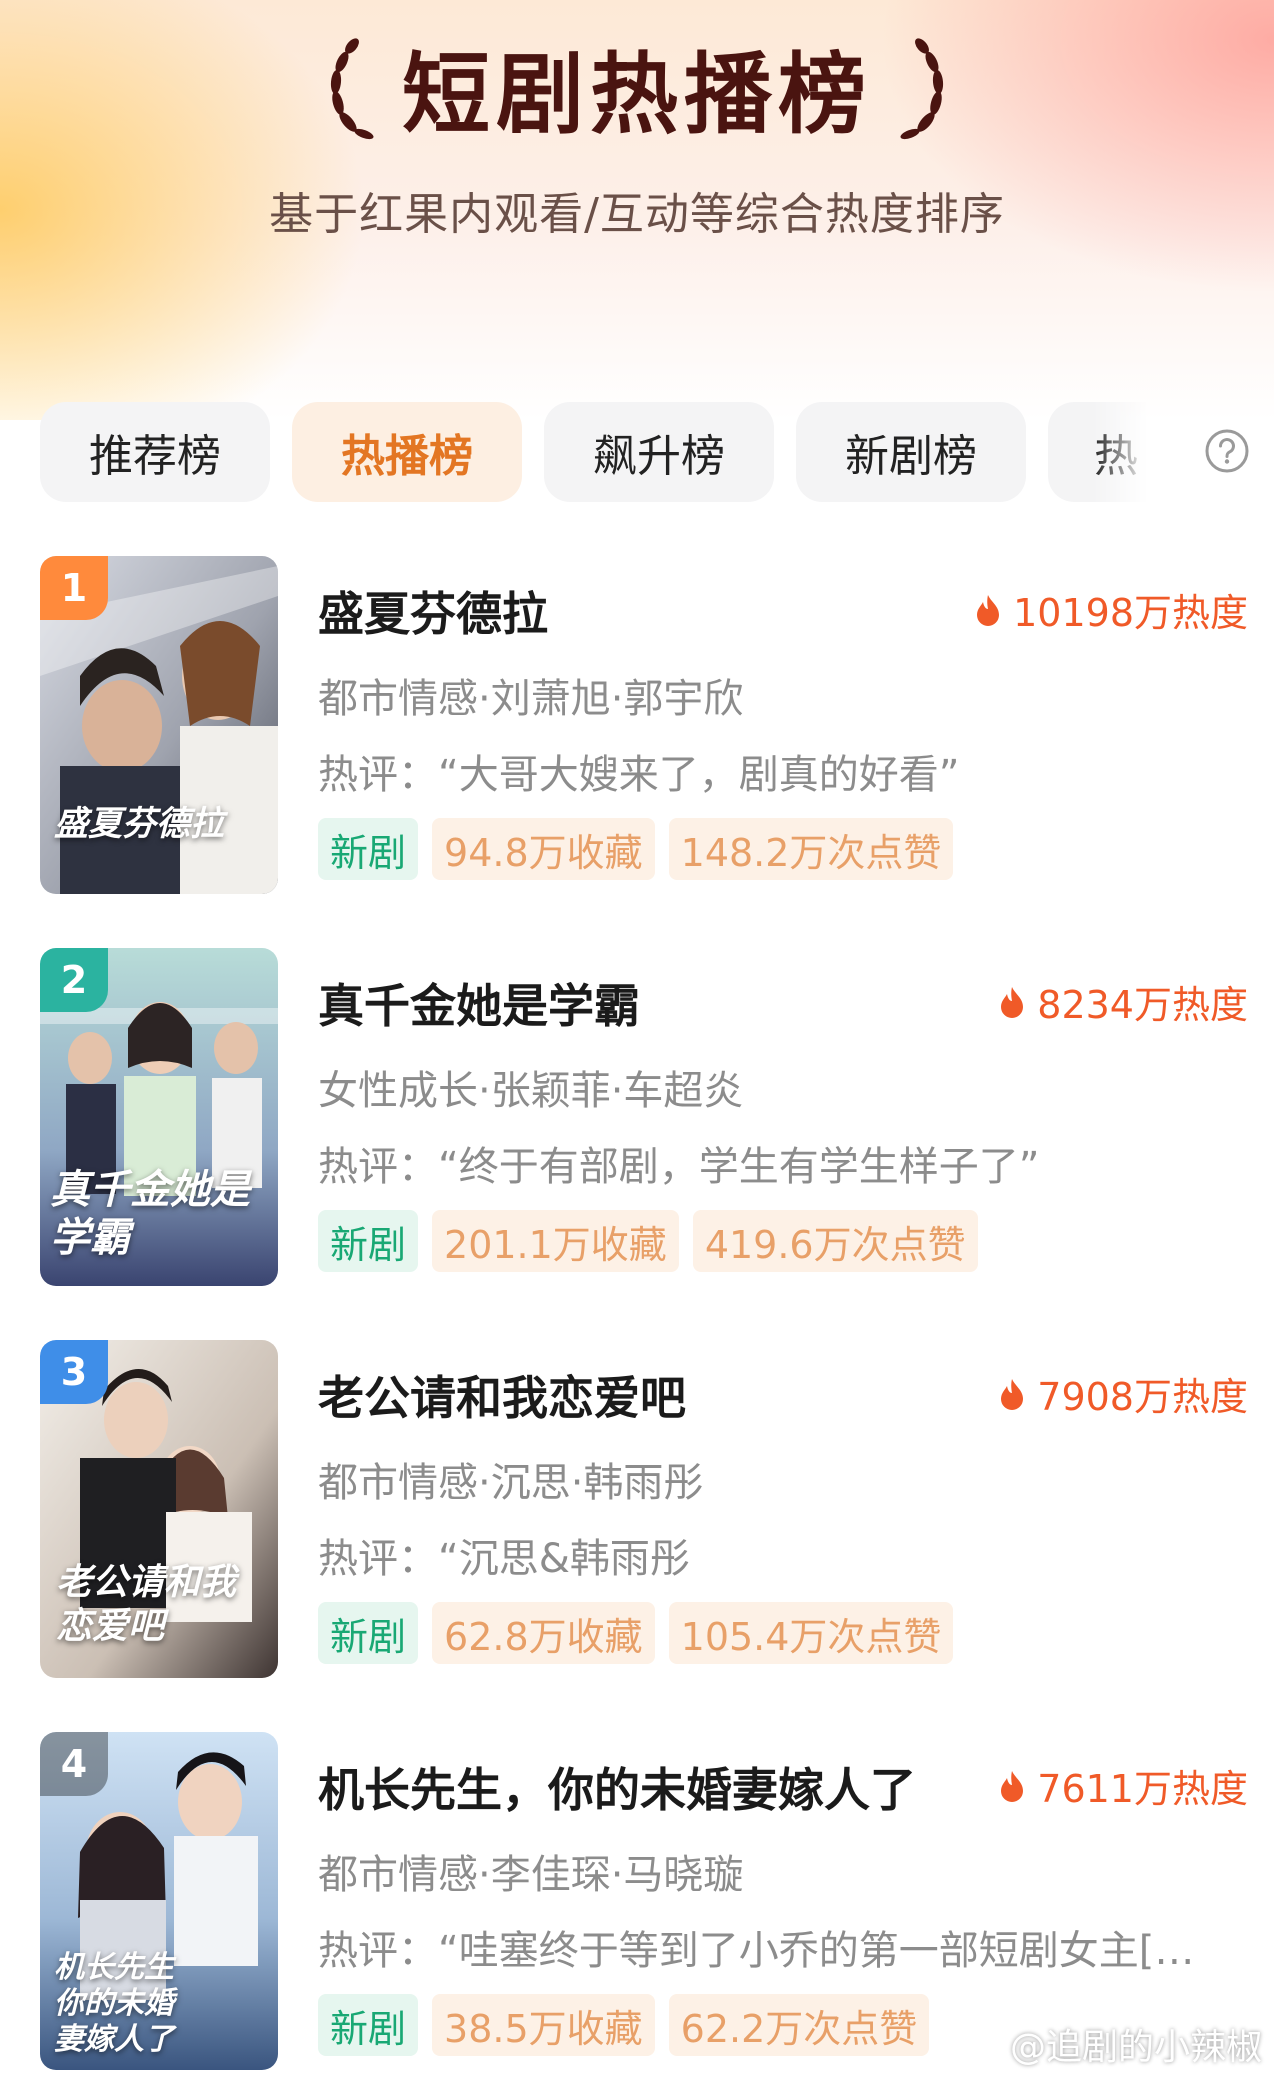  I want to click on favorites-count: 38.5万收藏, so click(543, 2025).